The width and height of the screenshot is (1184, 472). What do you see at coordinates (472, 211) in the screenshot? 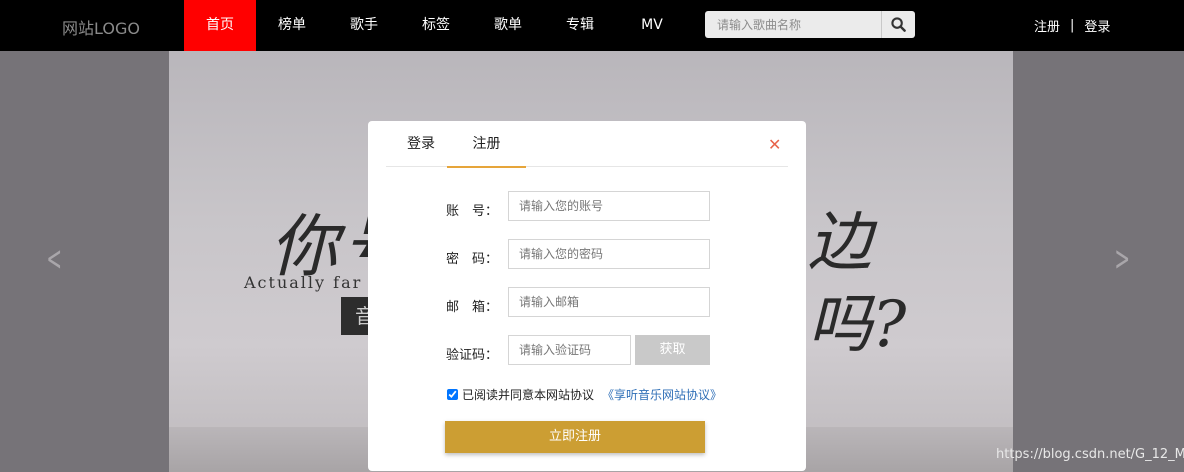
I see `account-label: 账 号：` at bounding box center [472, 211].